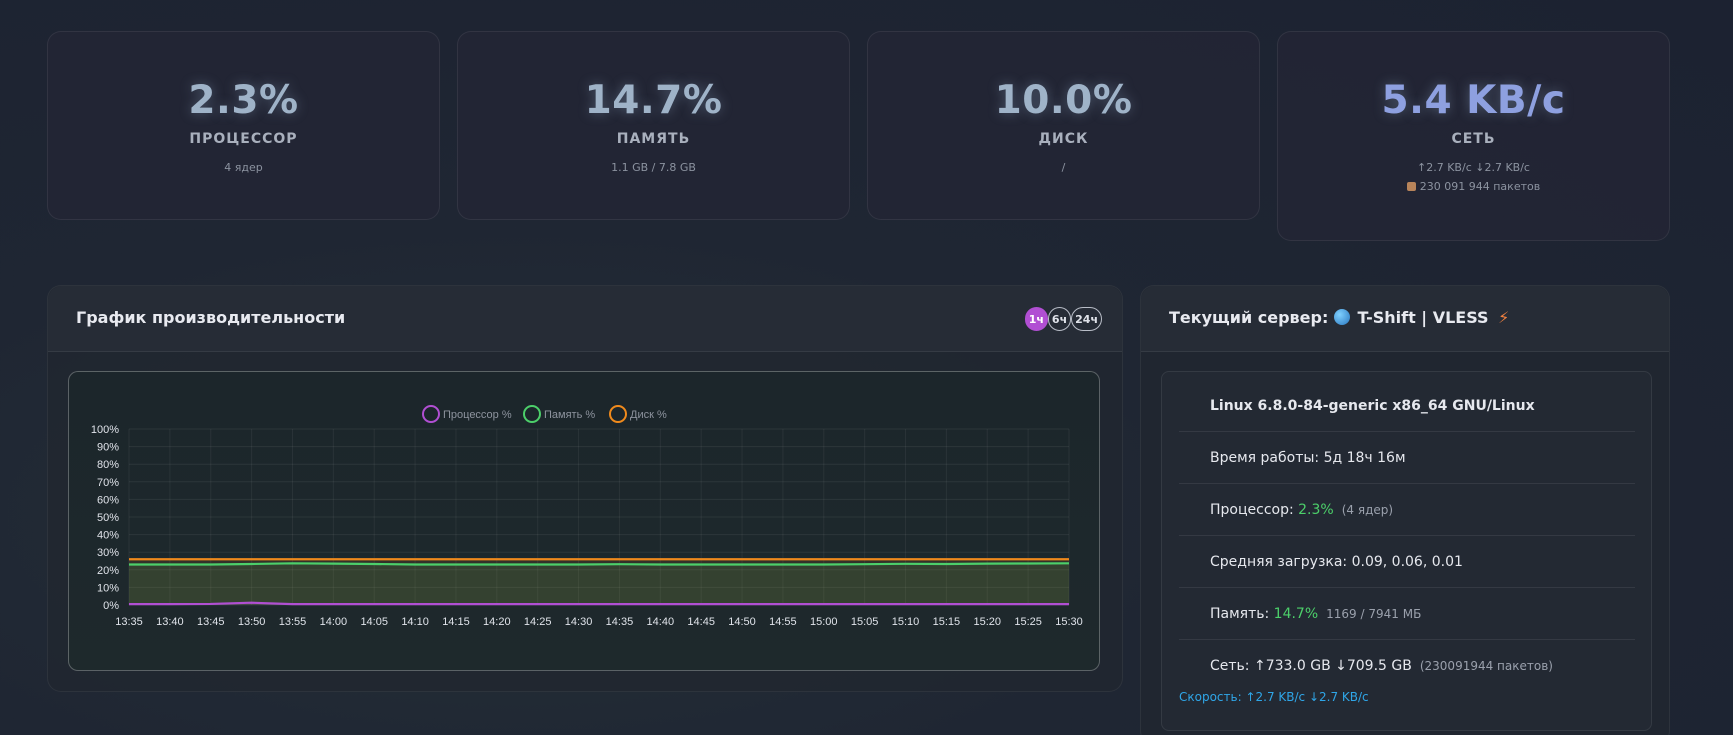 The width and height of the screenshot is (1733, 735). What do you see at coordinates (783, 622) in the screenshot?
I see `x-tick-label: 14:55` at bounding box center [783, 622].